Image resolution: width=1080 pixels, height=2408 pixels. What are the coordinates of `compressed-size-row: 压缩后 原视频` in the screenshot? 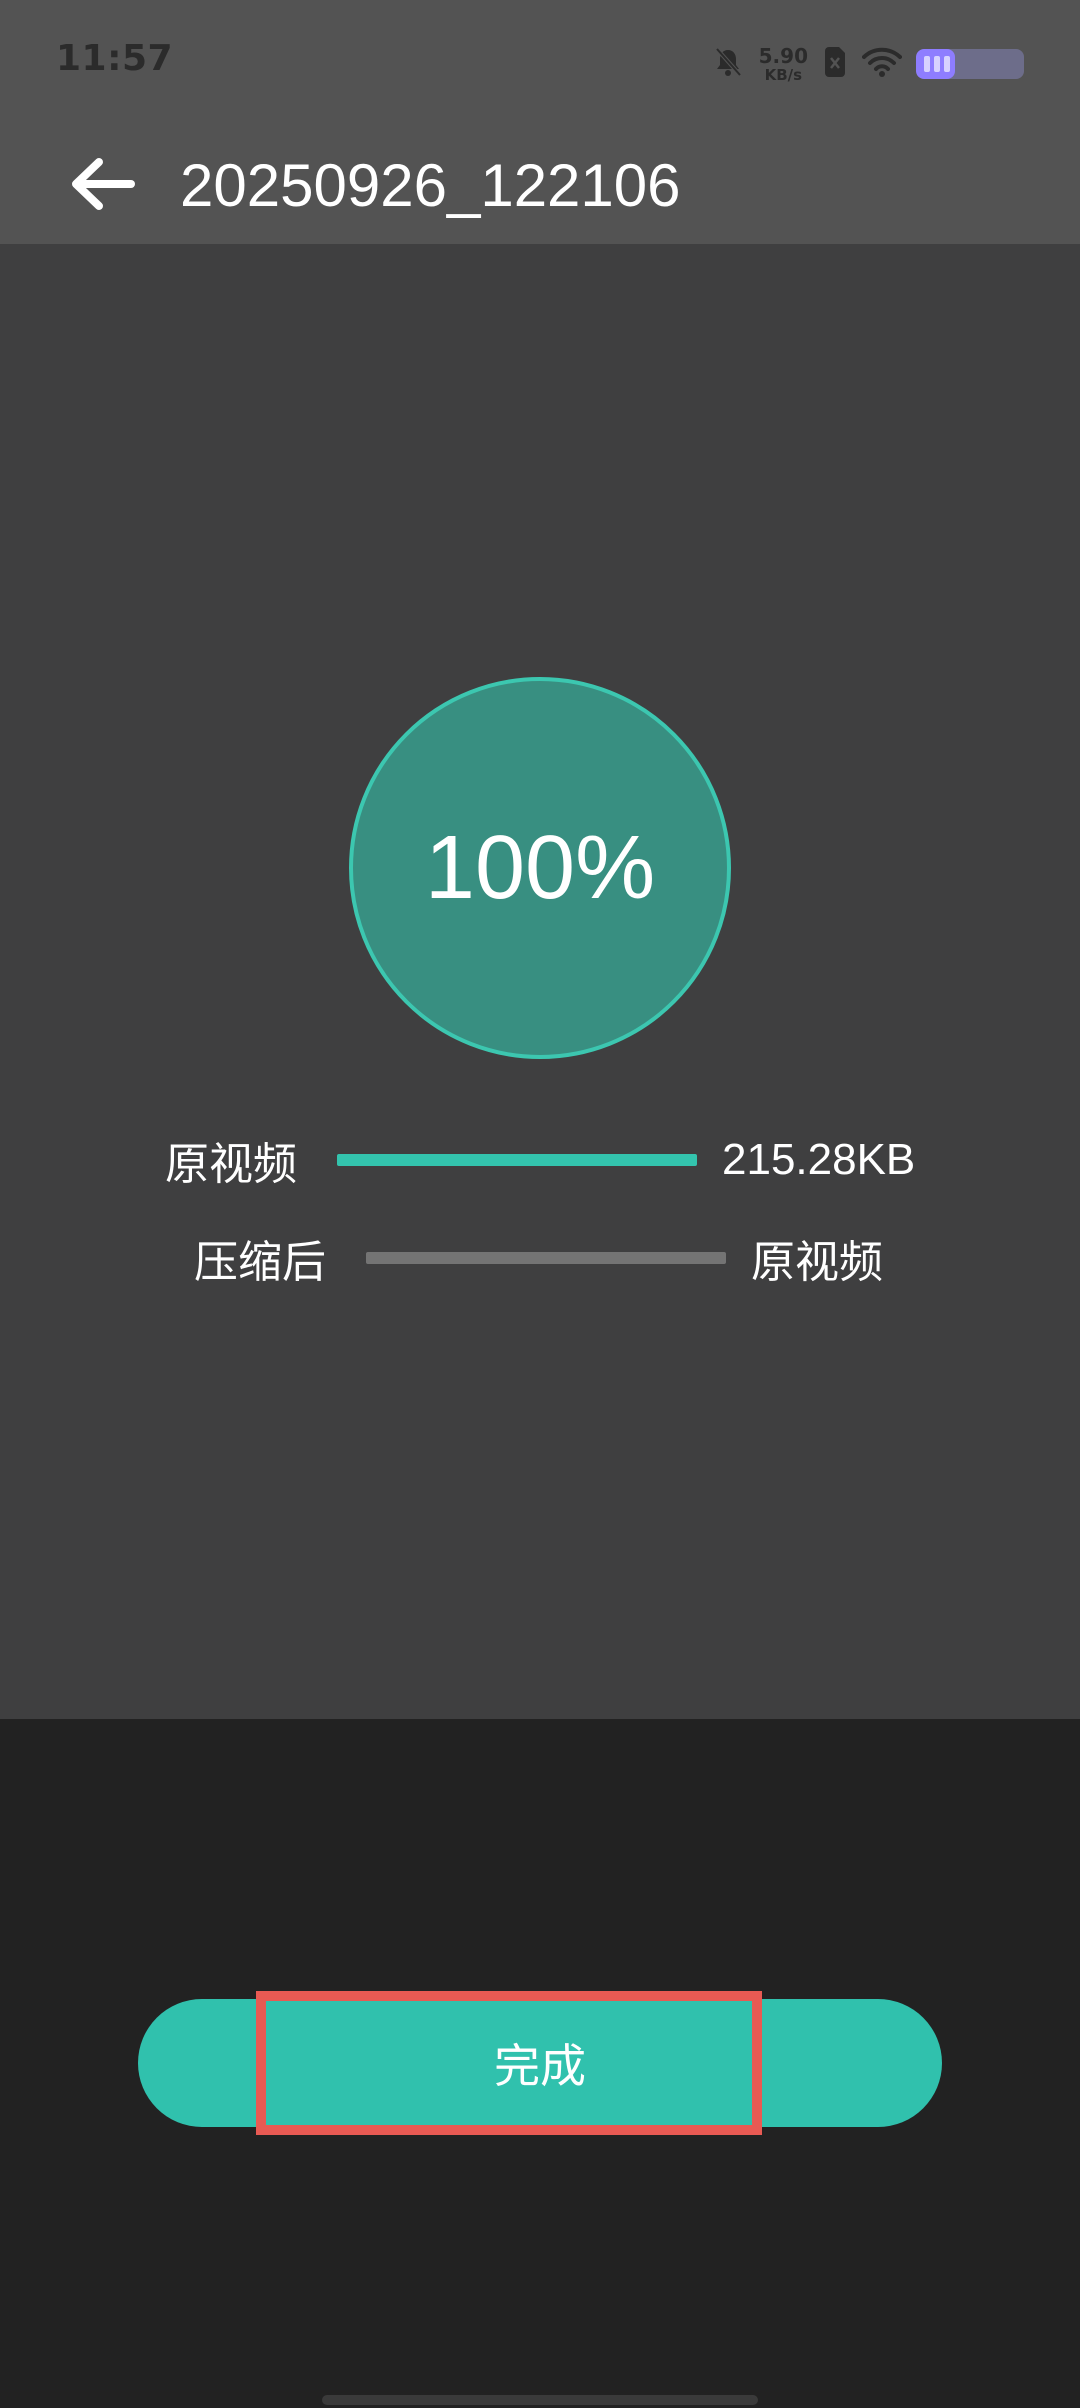 It's located at (538, 1258).